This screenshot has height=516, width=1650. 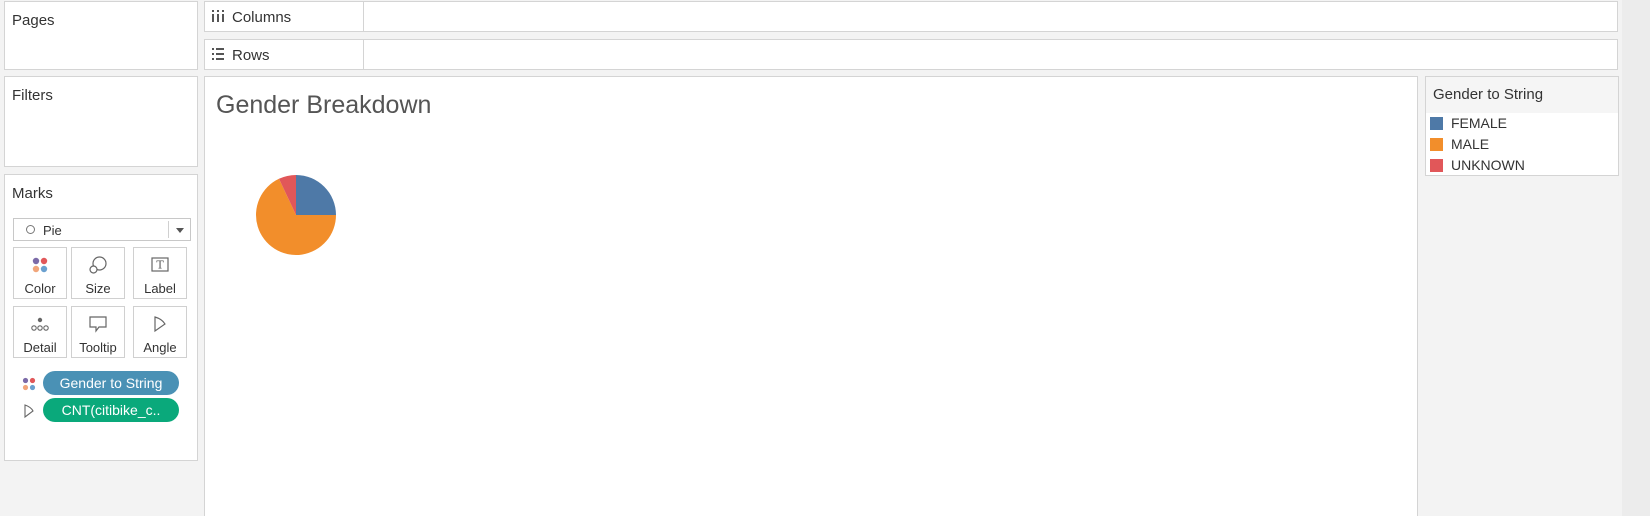 What do you see at coordinates (1470, 144) in the screenshot?
I see `legend-label: MALE` at bounding box center [1470, 144].